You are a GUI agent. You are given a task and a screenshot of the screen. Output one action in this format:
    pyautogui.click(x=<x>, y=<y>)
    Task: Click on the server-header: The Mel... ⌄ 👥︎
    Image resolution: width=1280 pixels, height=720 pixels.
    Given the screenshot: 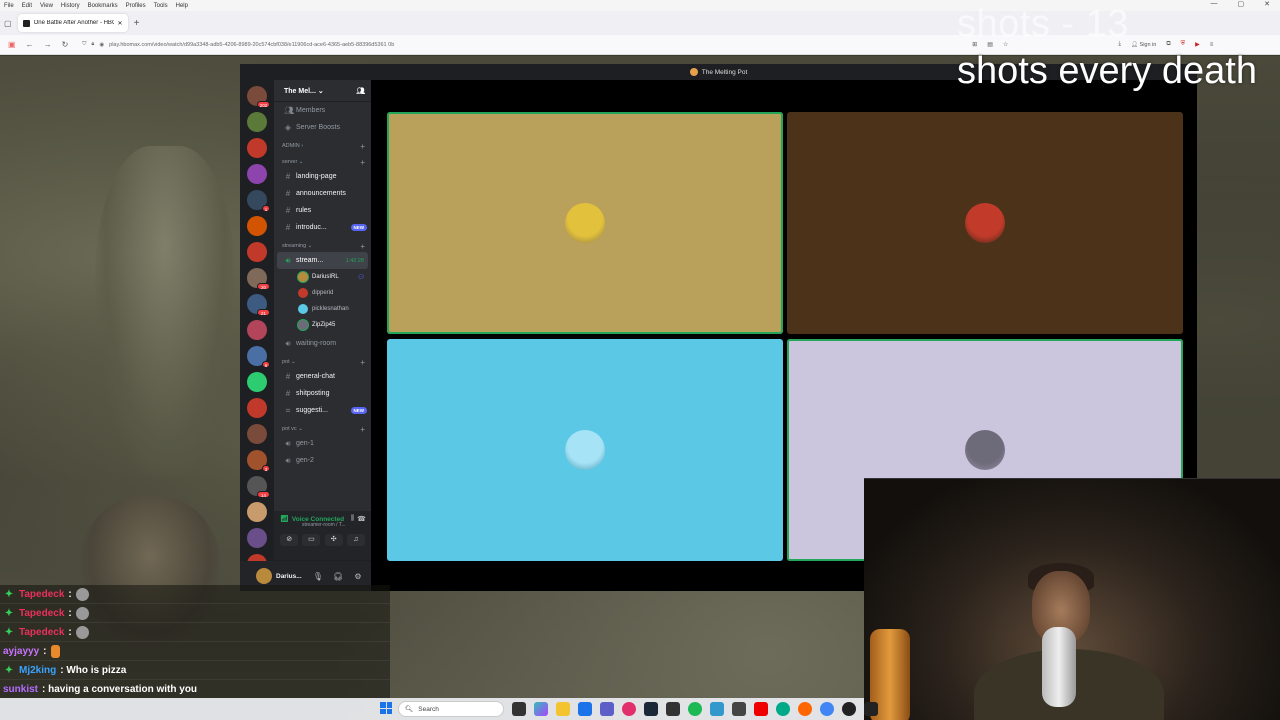 What is the action you would take?
    pyautogui.click(x=322, y=91)
    